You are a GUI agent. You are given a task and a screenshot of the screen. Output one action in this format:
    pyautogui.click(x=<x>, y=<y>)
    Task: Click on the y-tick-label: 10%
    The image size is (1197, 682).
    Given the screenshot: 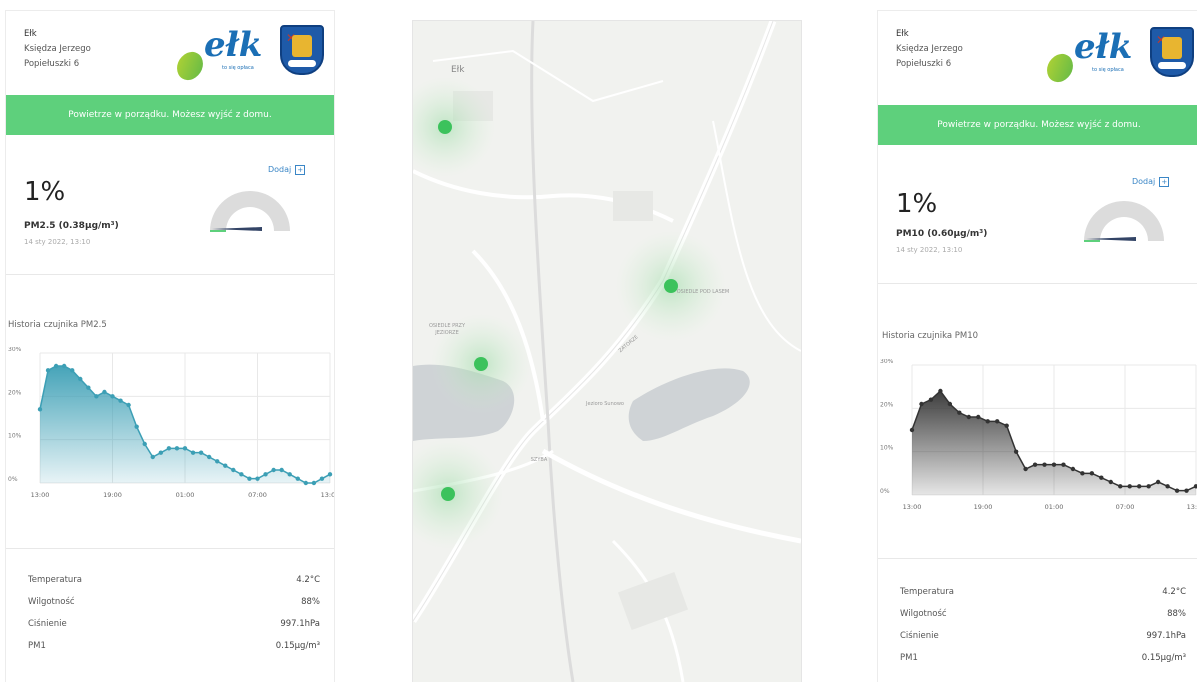 What is the action you would take?
    pyautogui.click(x=15, y=436)
    